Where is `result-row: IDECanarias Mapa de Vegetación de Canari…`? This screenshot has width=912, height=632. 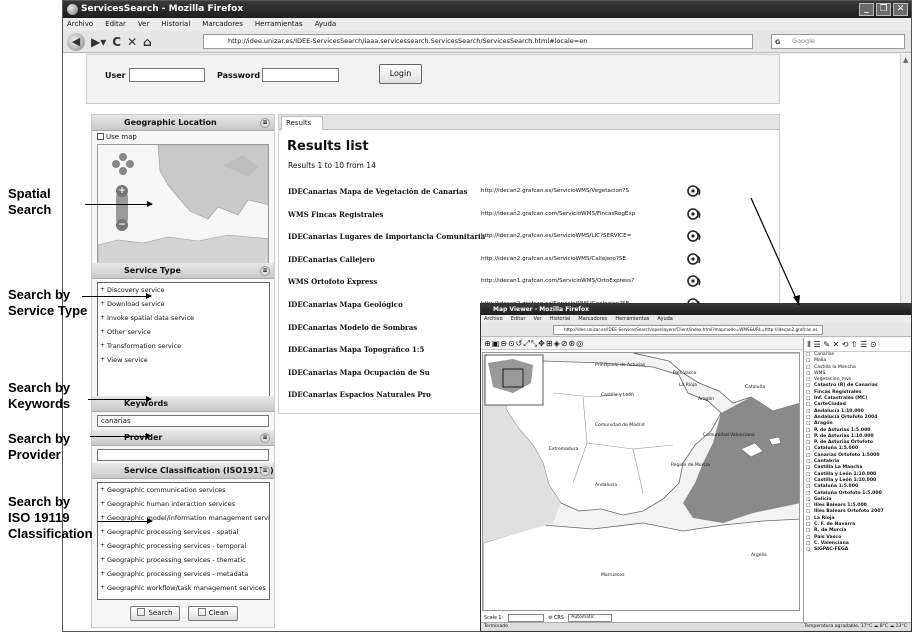
result-row: IDECanarias Mapa de Vegetación de Canari… is located at coordinates (503, 194).